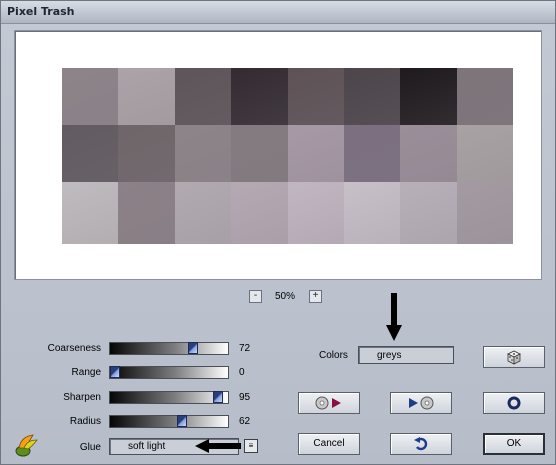  Describe the element at coordinates (169, 348) in the screenshot. I see `coarseness-slider` at that location.